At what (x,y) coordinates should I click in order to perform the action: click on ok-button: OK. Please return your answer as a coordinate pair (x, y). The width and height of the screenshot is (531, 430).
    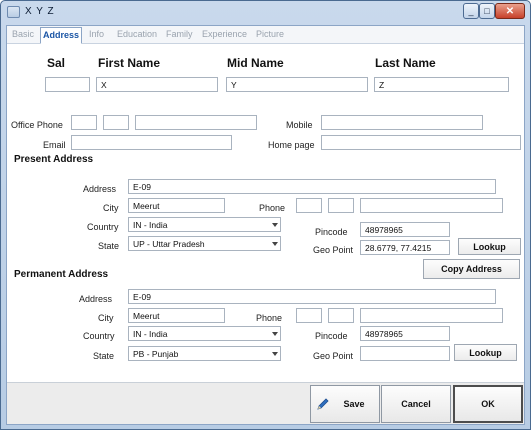
    Looking at the image, I should click on (488, 404).